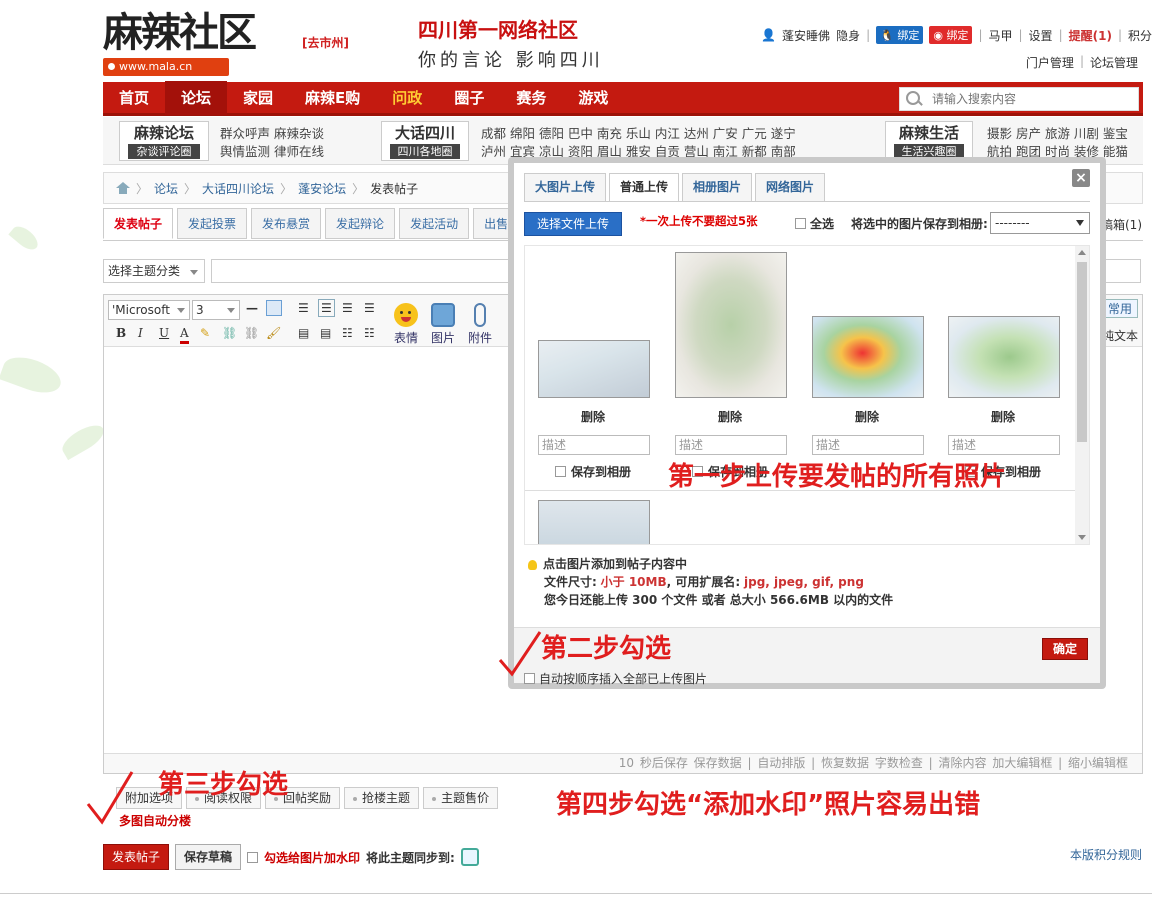 This screenshot has height=908, width=1152. Describe the element at coordinates (332, 98) in the screenshot. I see `nav-item-ebuy: 麻辣E购` at that location.